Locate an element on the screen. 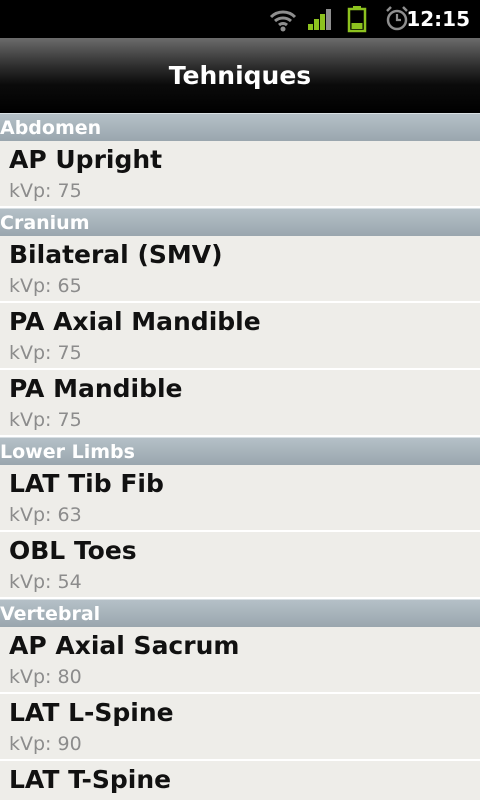 The height and width of the screenshot is (800, 480). item-title: OBL Toes is located at coordinates (73, 550).